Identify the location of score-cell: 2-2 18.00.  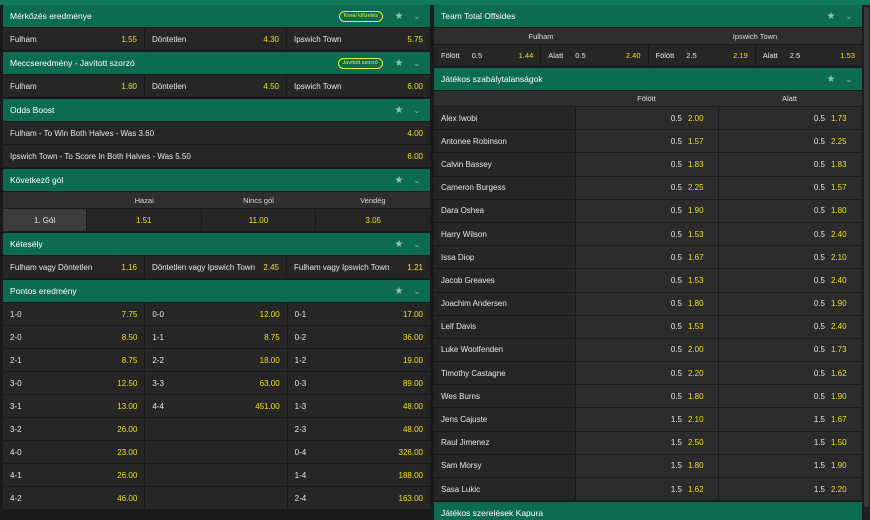
(216, 360).